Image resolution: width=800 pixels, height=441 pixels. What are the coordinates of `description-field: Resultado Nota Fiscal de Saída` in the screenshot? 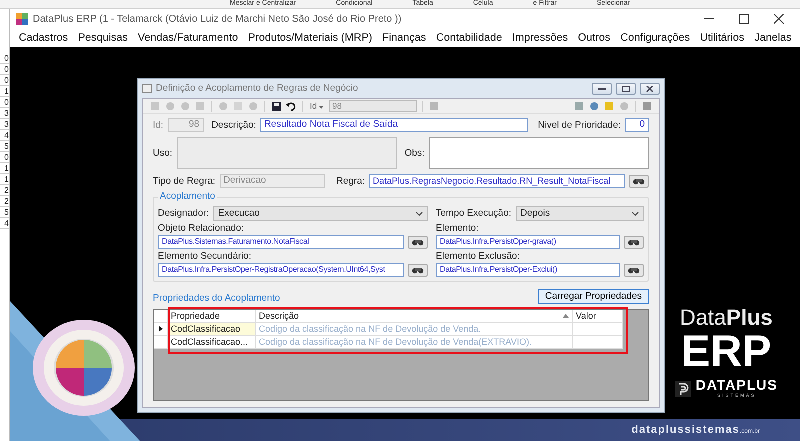 It's located at (394, 125).